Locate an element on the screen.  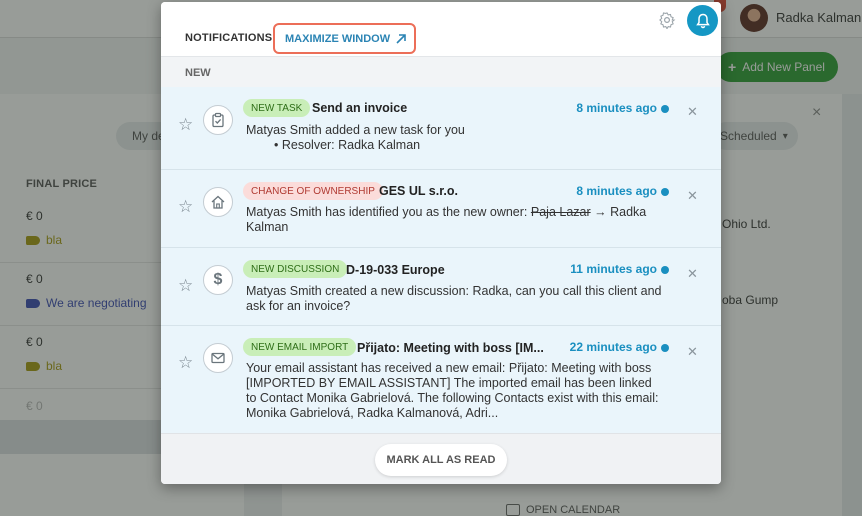
bullet-text: Resolver: Radka Kalman is located at coordinates (351, 145).